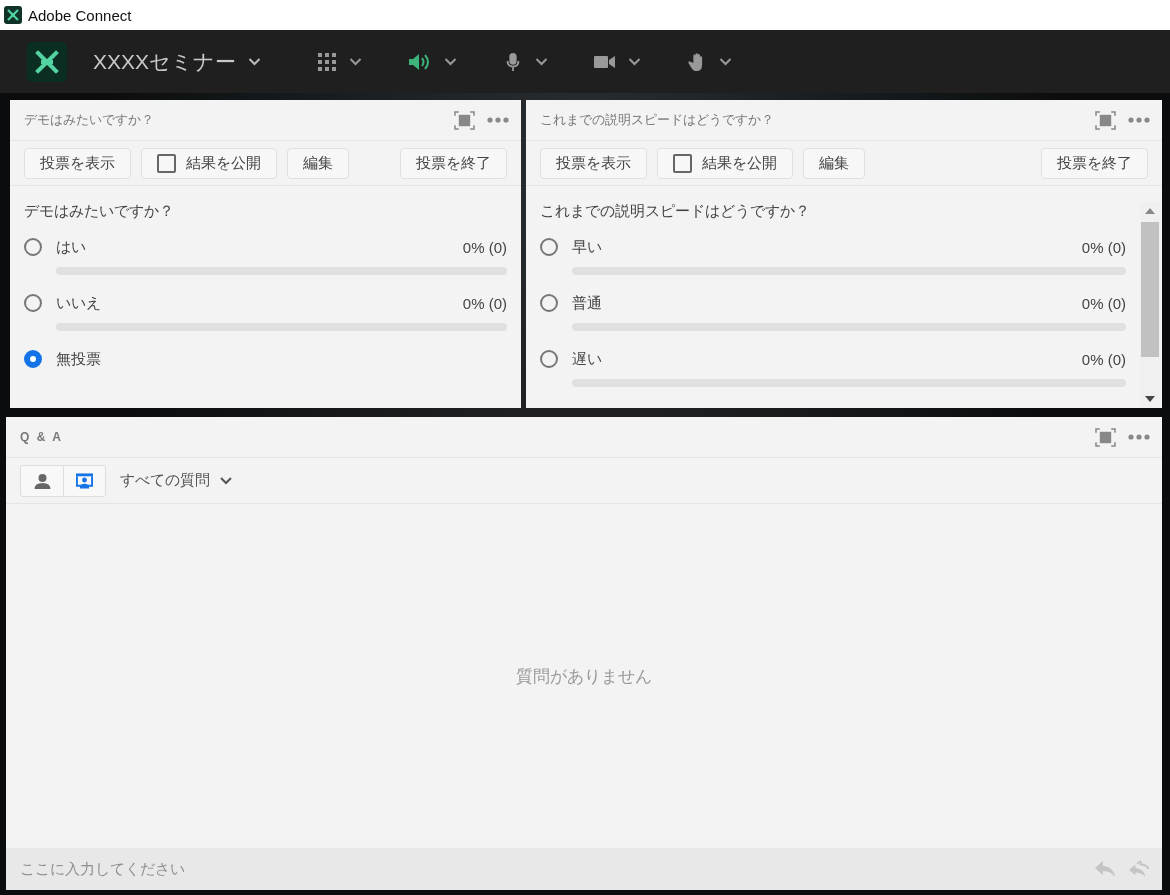 Image resolution: width=1170 pixels, height=895 pixels. What do you see at coordinates (587, 247) in the screenshot?
I see `option-label: 早い` at bounding box center [587, 247].